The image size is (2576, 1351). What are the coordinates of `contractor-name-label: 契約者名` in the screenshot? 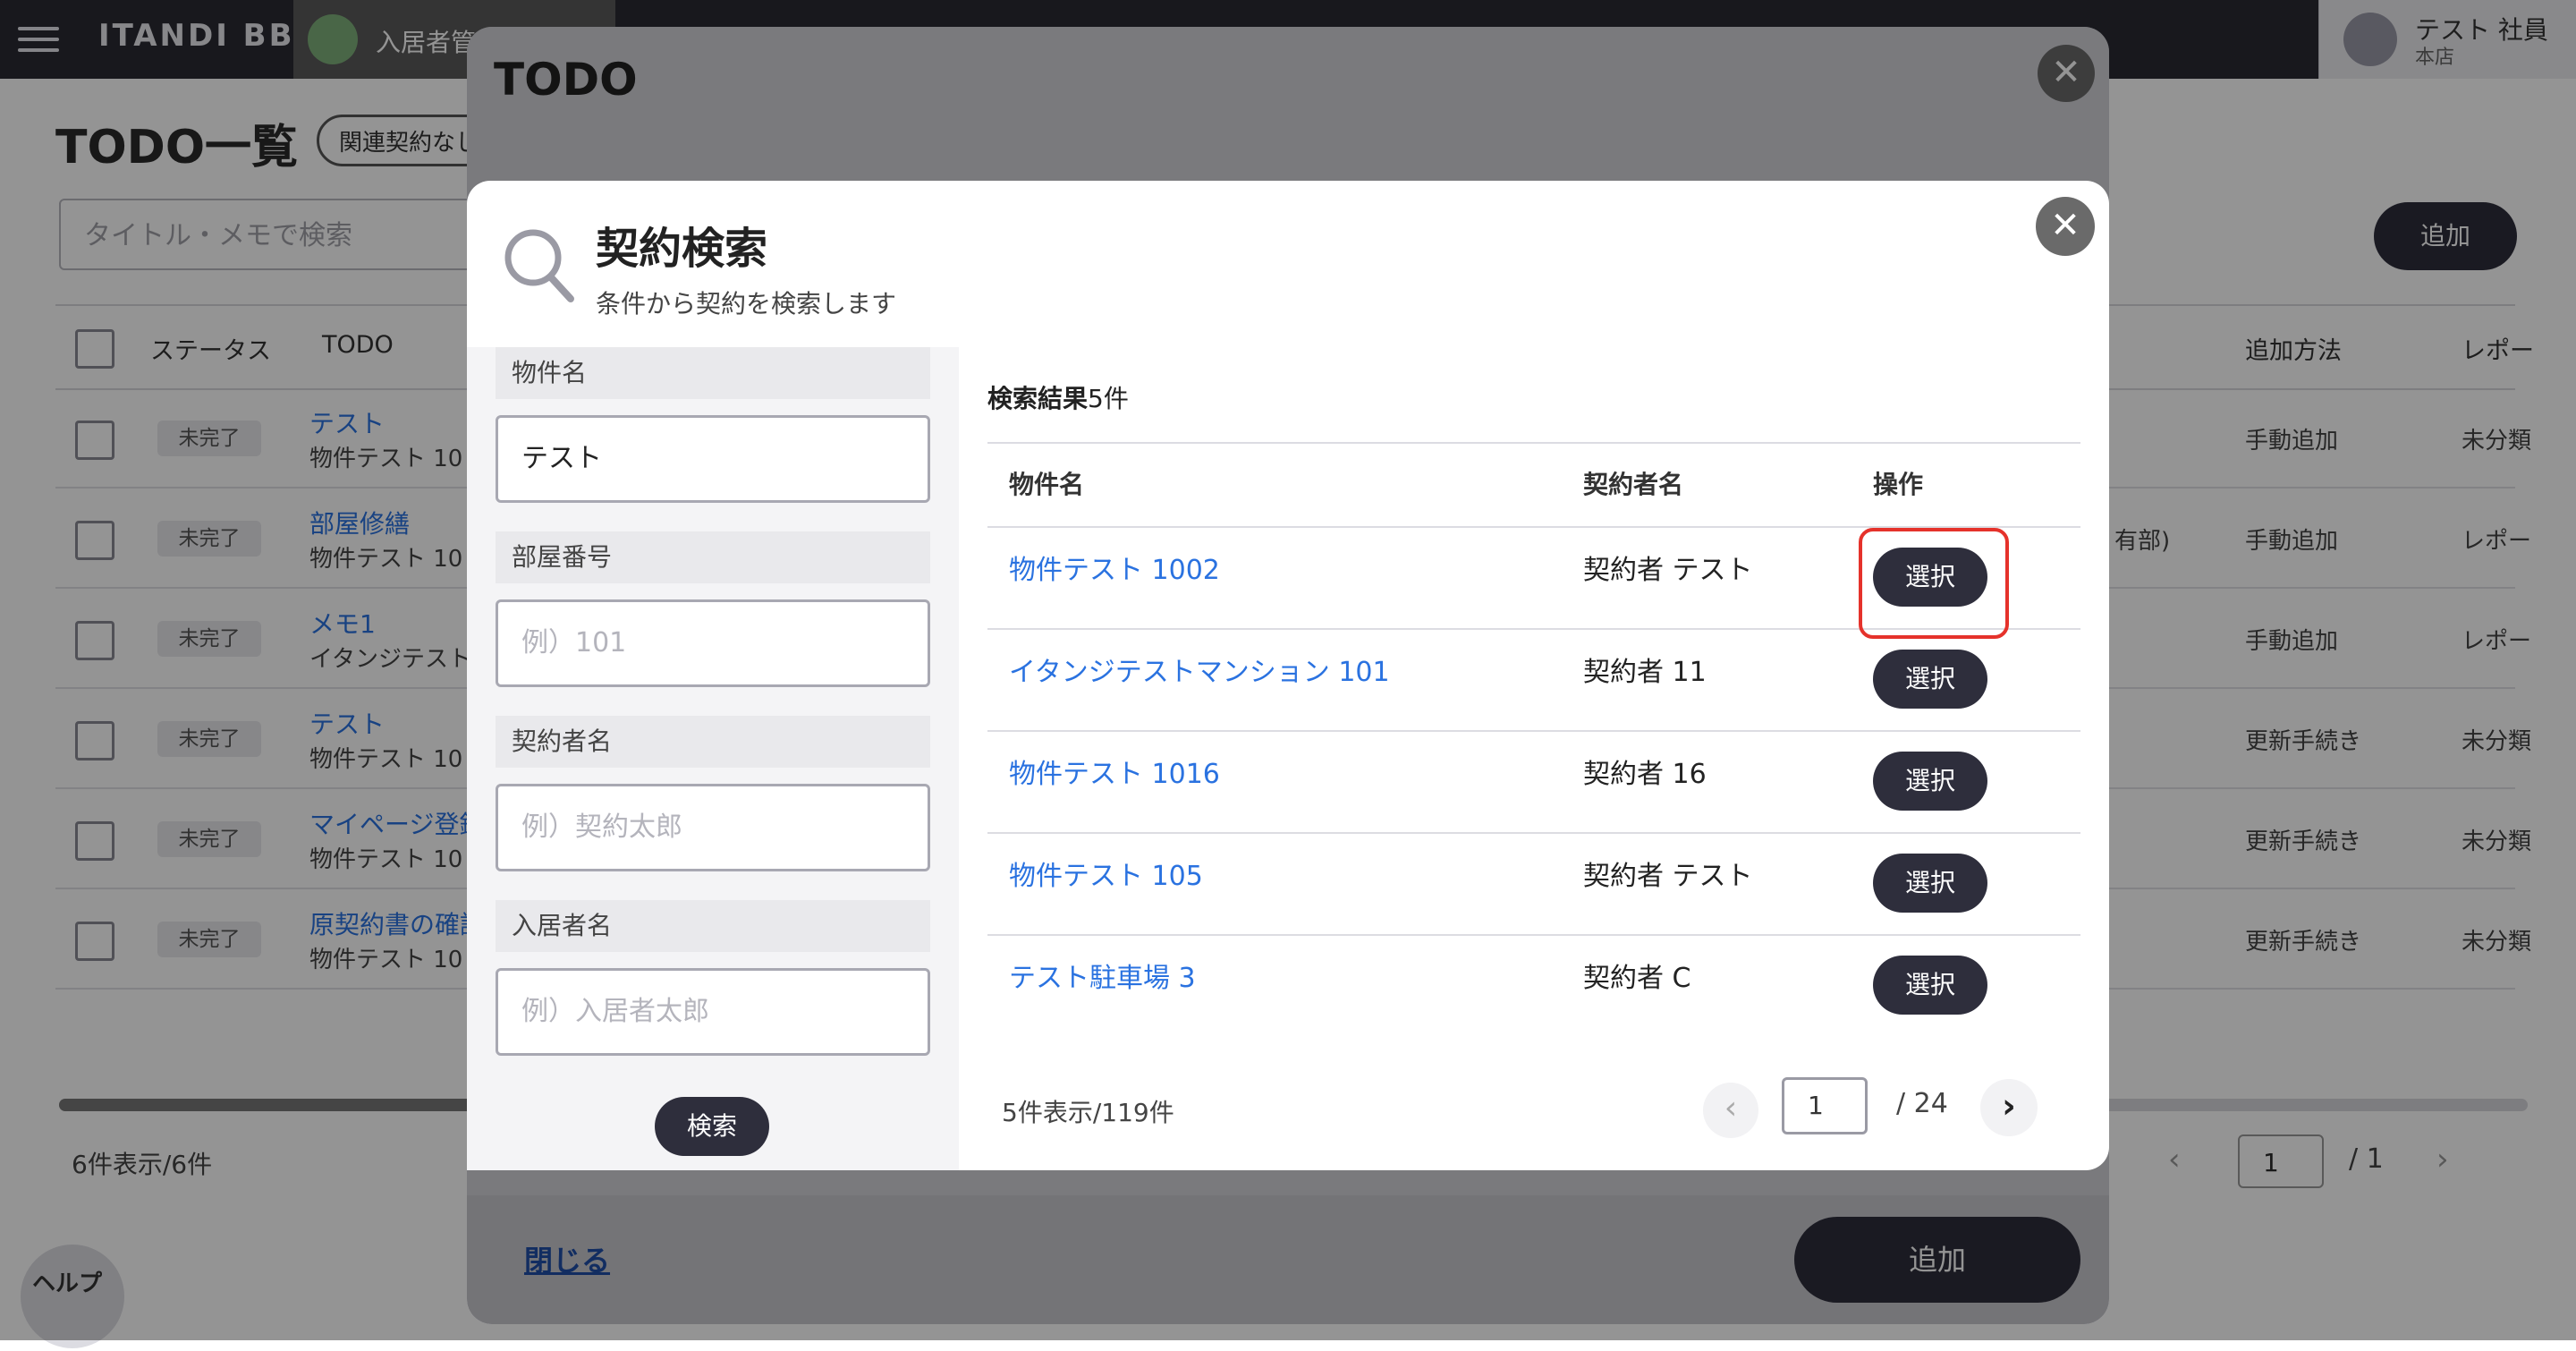 It's located at (713, 742).